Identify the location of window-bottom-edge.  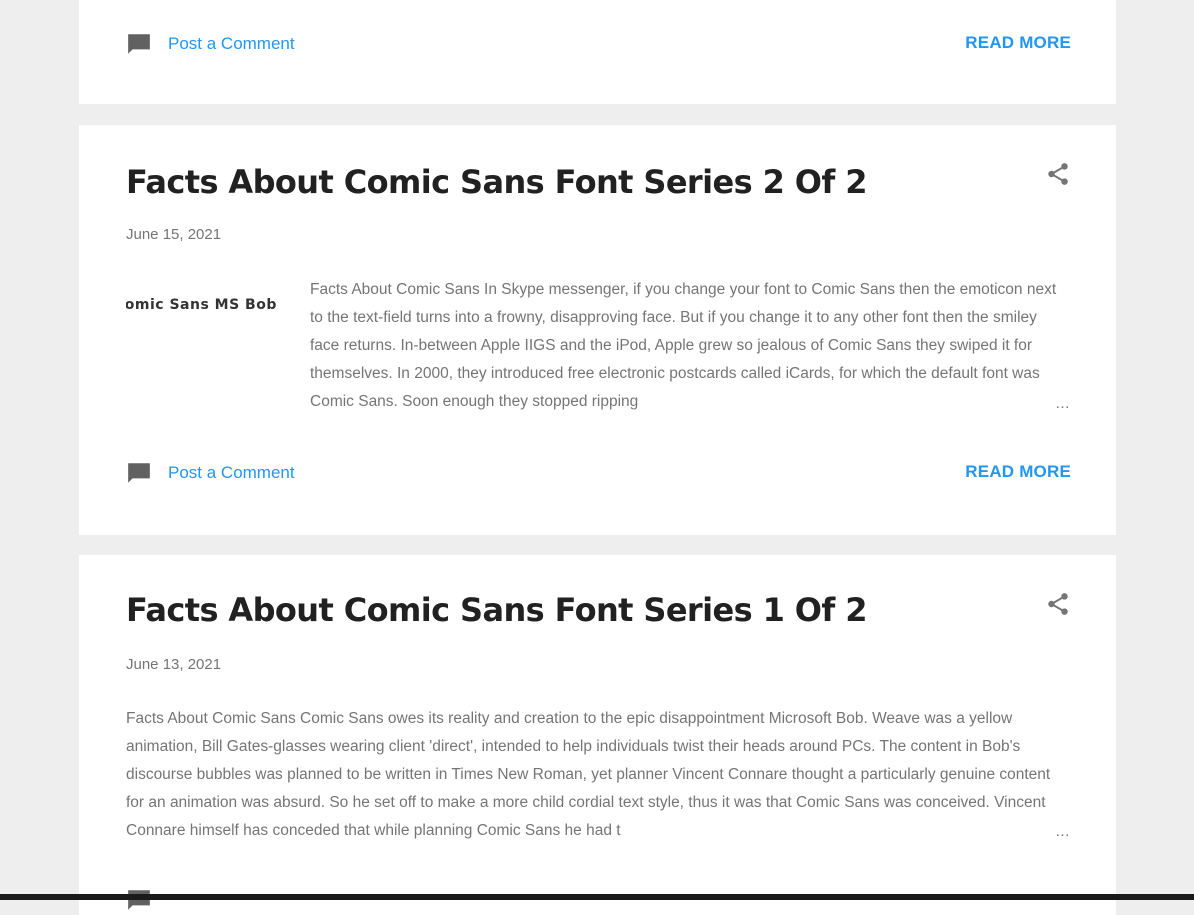
(597, 897).